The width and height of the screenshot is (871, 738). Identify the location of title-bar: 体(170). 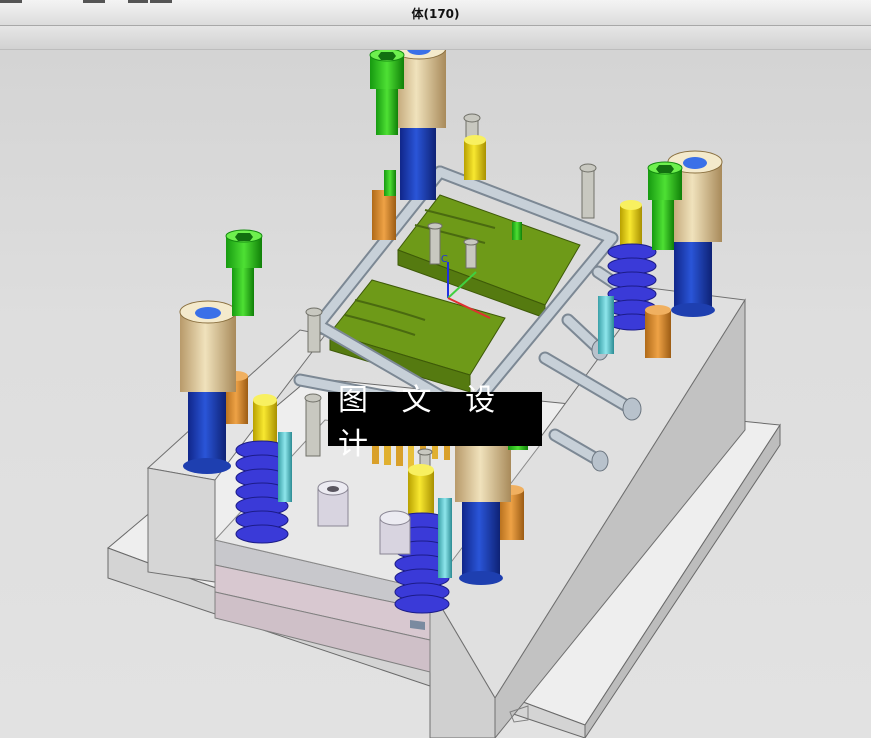
(435, 13).